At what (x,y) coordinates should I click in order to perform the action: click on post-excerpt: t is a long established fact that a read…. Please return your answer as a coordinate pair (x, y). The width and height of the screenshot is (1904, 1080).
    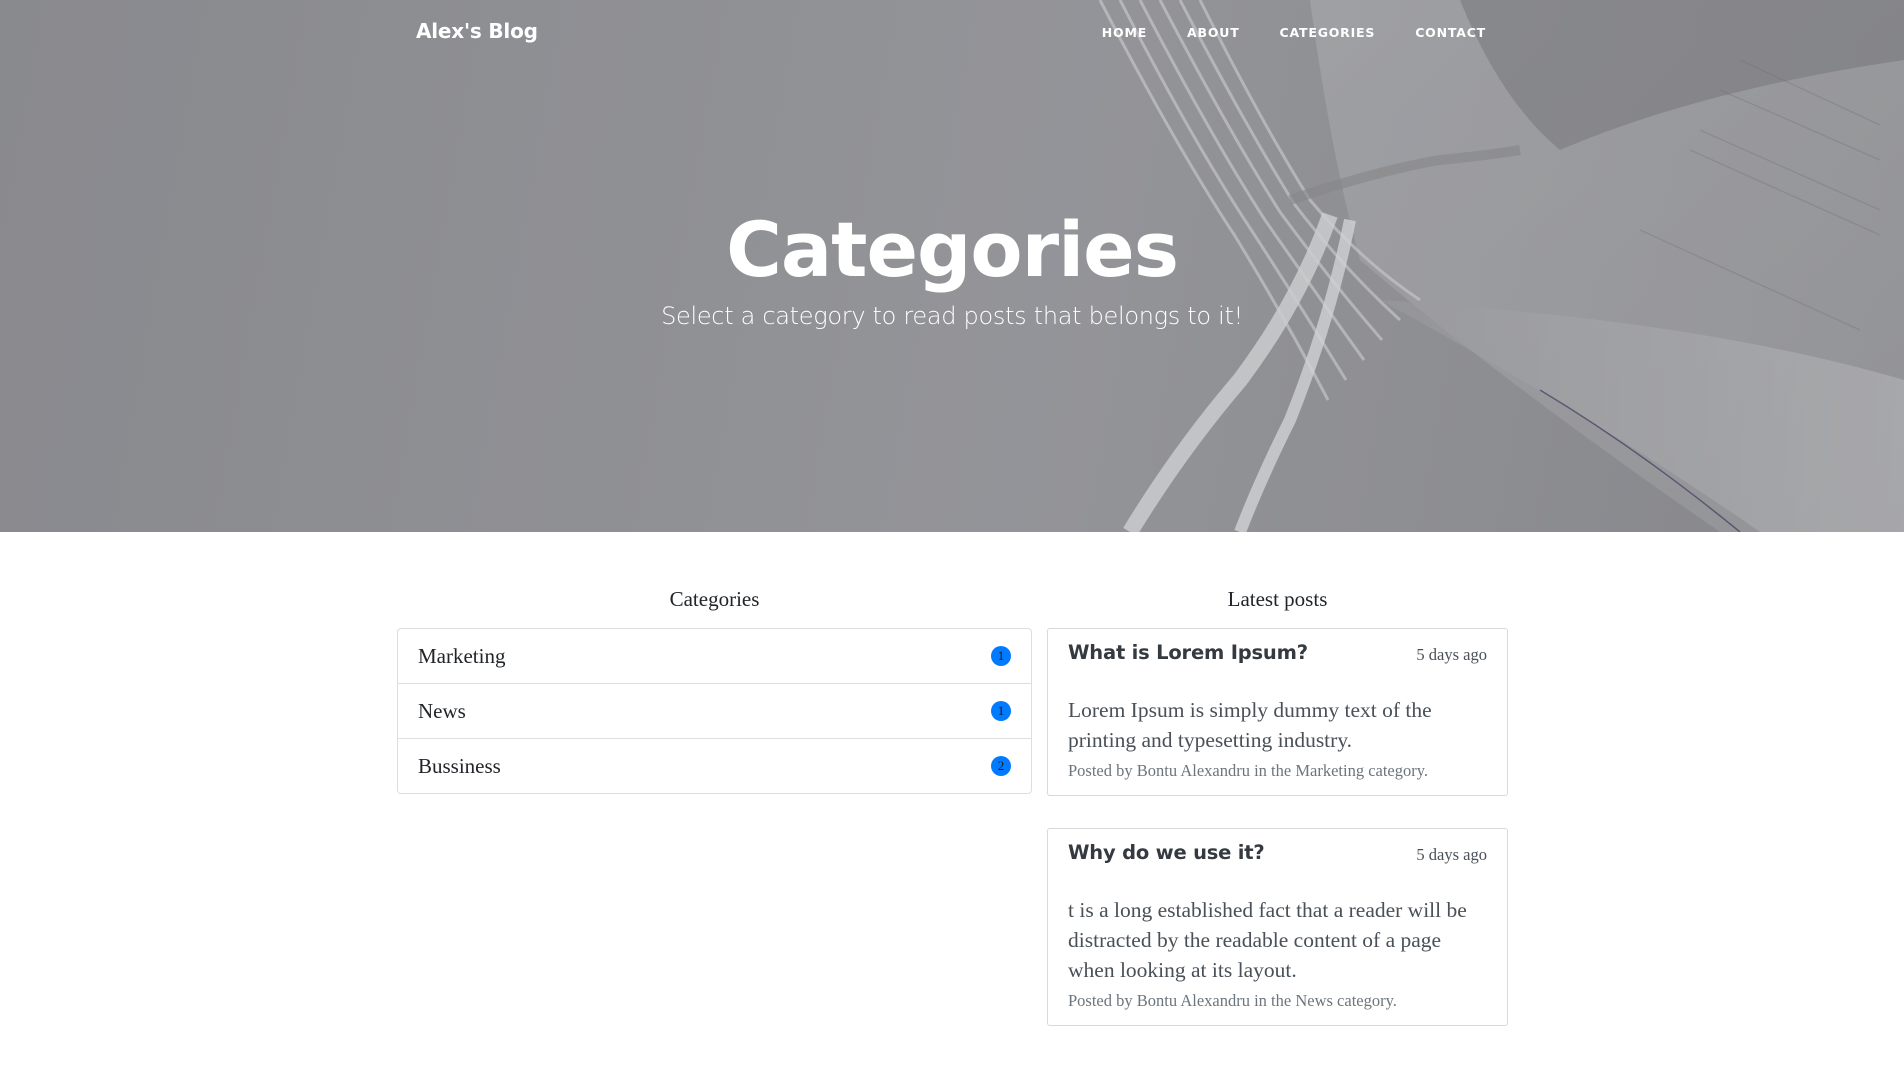
    Looking at the image, I should click on (1267, 940).